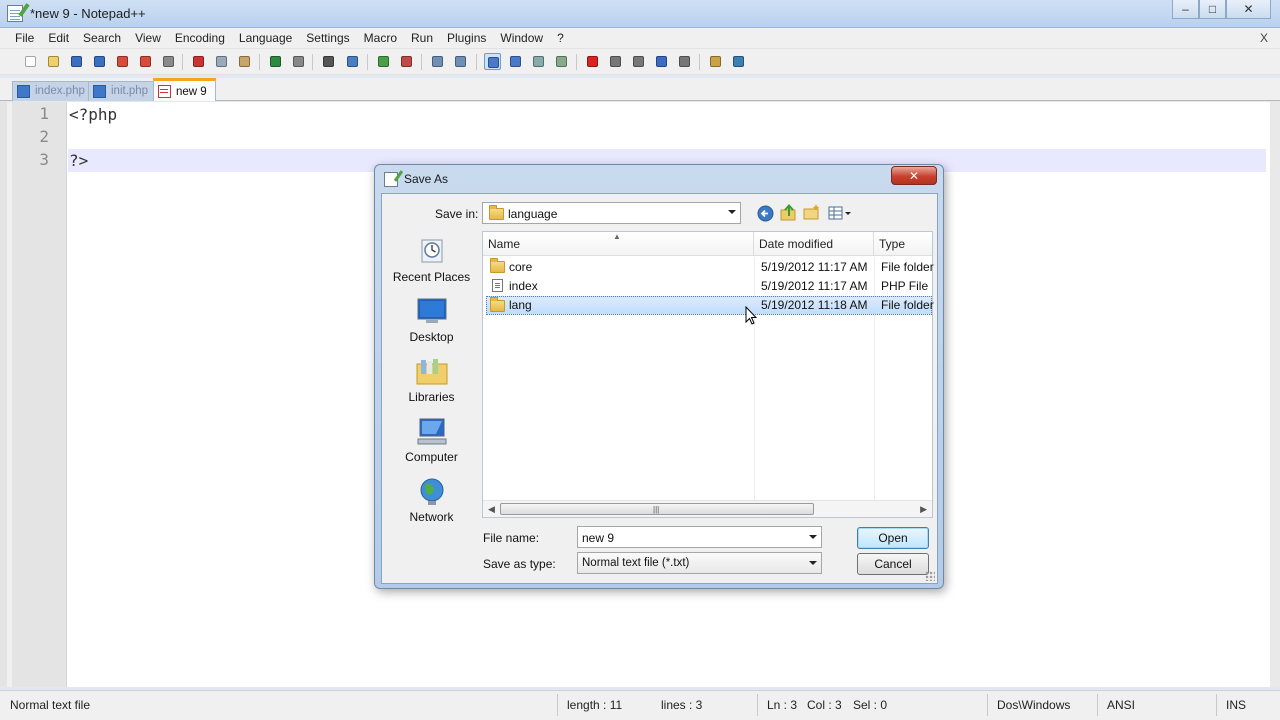 Image resolution: width=1280 pixels, height=720 pixels. Describe the element at coordinates (811, 212) in the screenshot. I see `new-folder-icon` at that location.